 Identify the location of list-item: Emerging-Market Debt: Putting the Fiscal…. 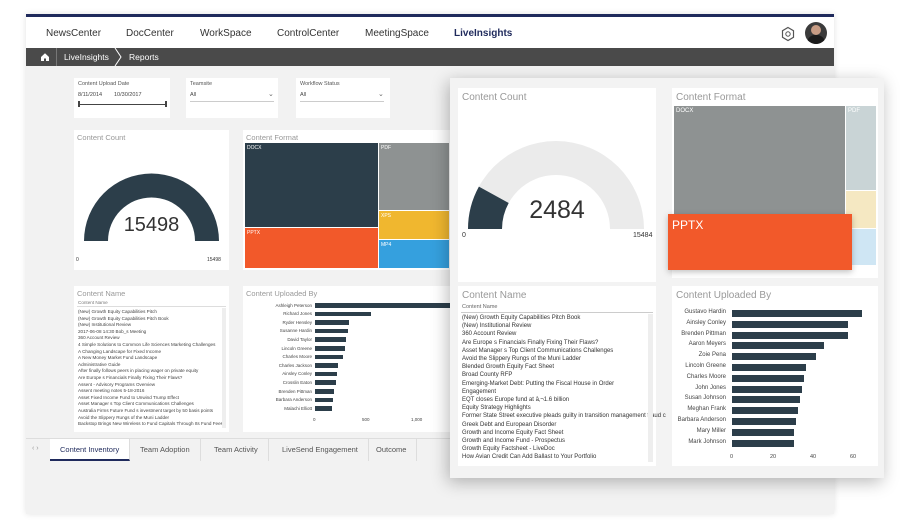
(538, 384).